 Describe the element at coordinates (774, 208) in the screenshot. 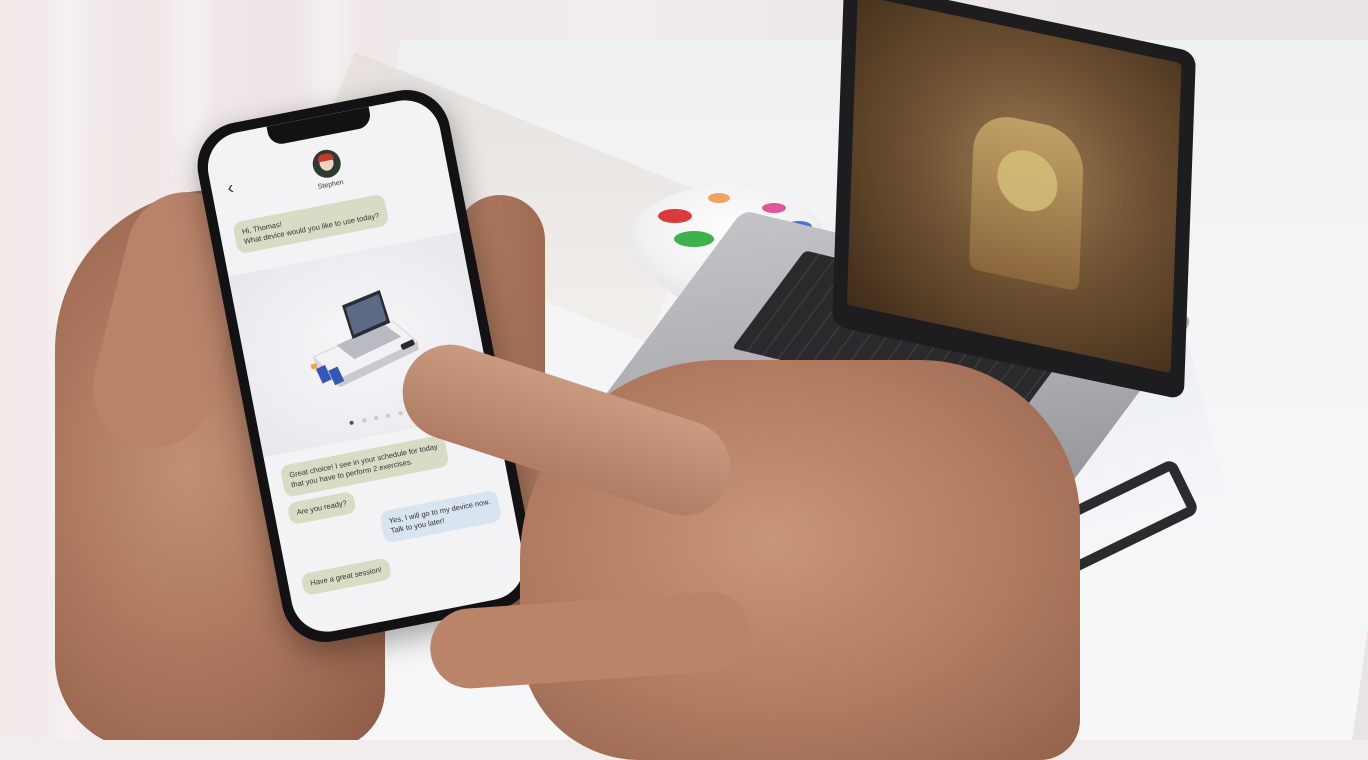

I see `pink-button` at that location.